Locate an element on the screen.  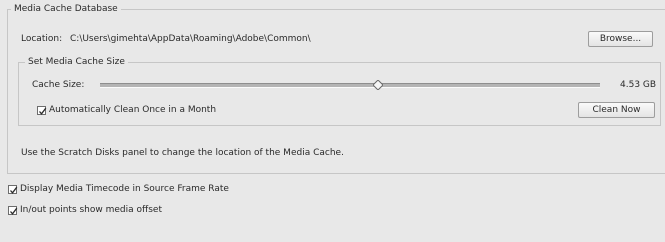
auto-clean-label: Automatically Clean Once in a Month is located at coordinates (133, 110).